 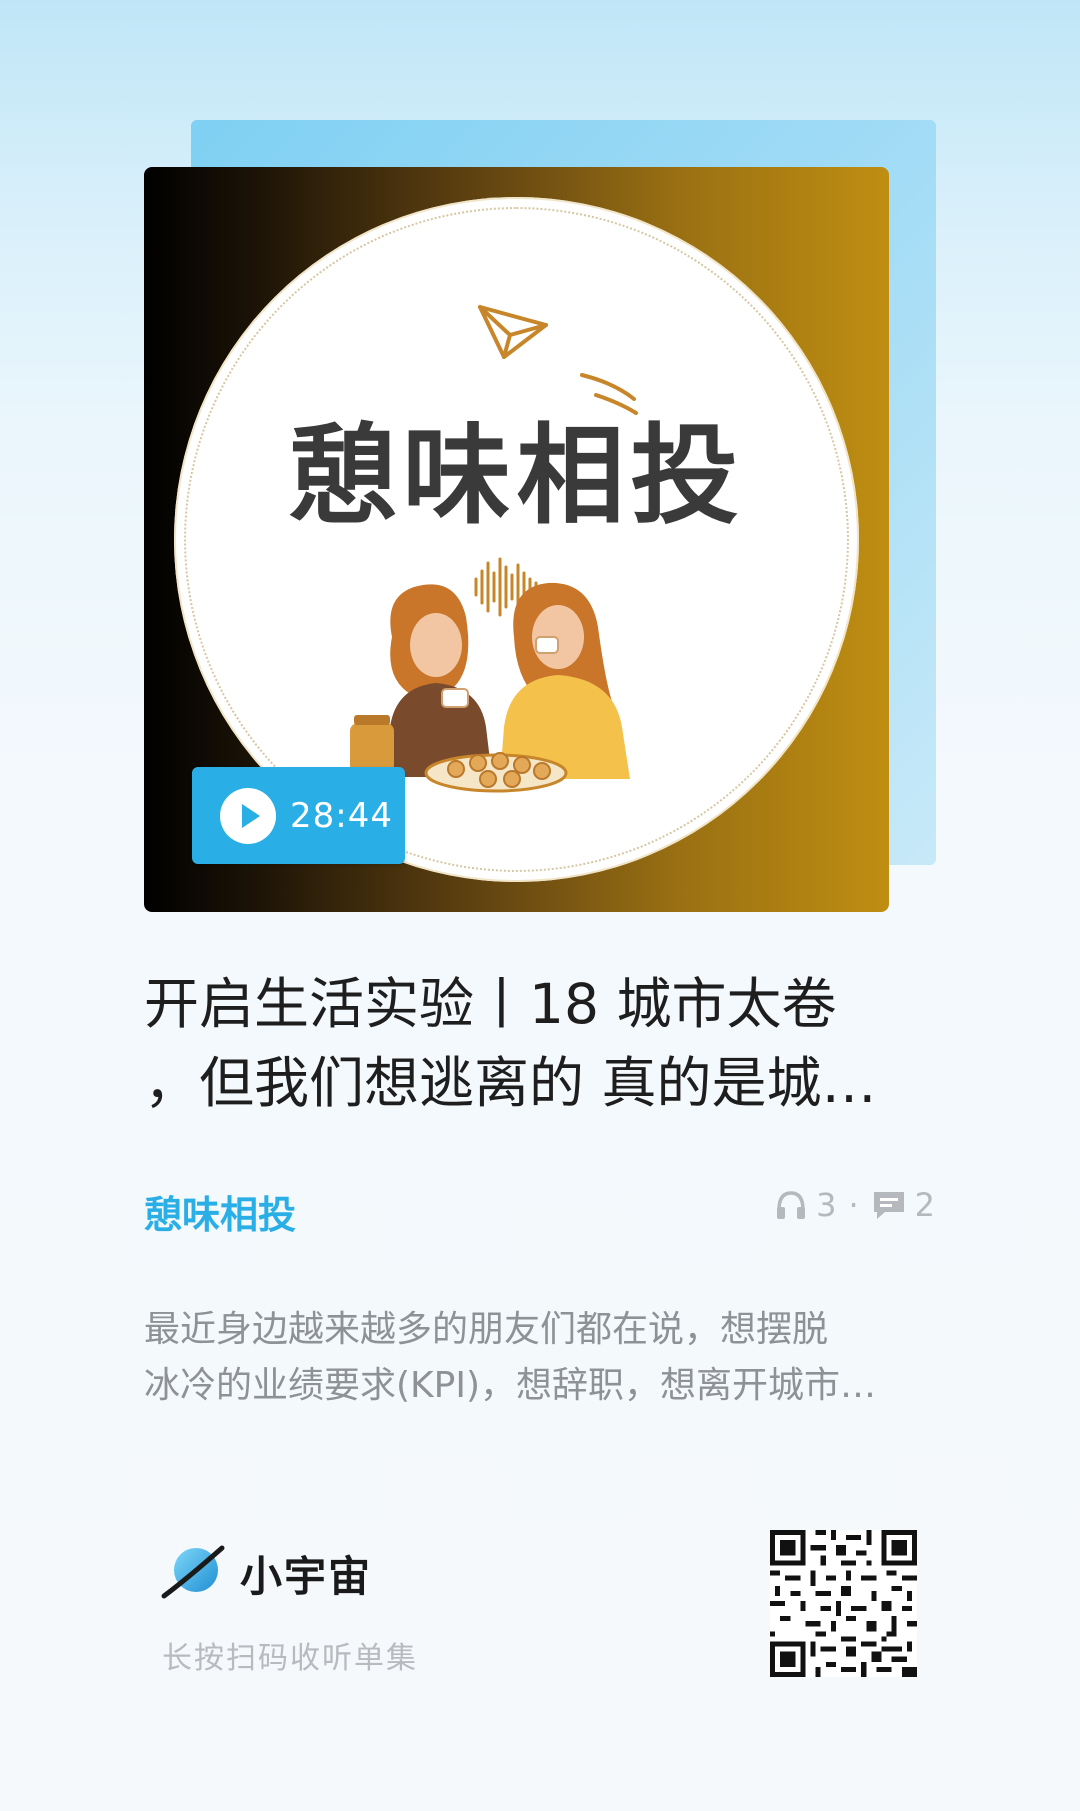 I want to click on episode-title-line-1: 开启生活实验丨18 城市太卷, so click(x=490, y=1004).